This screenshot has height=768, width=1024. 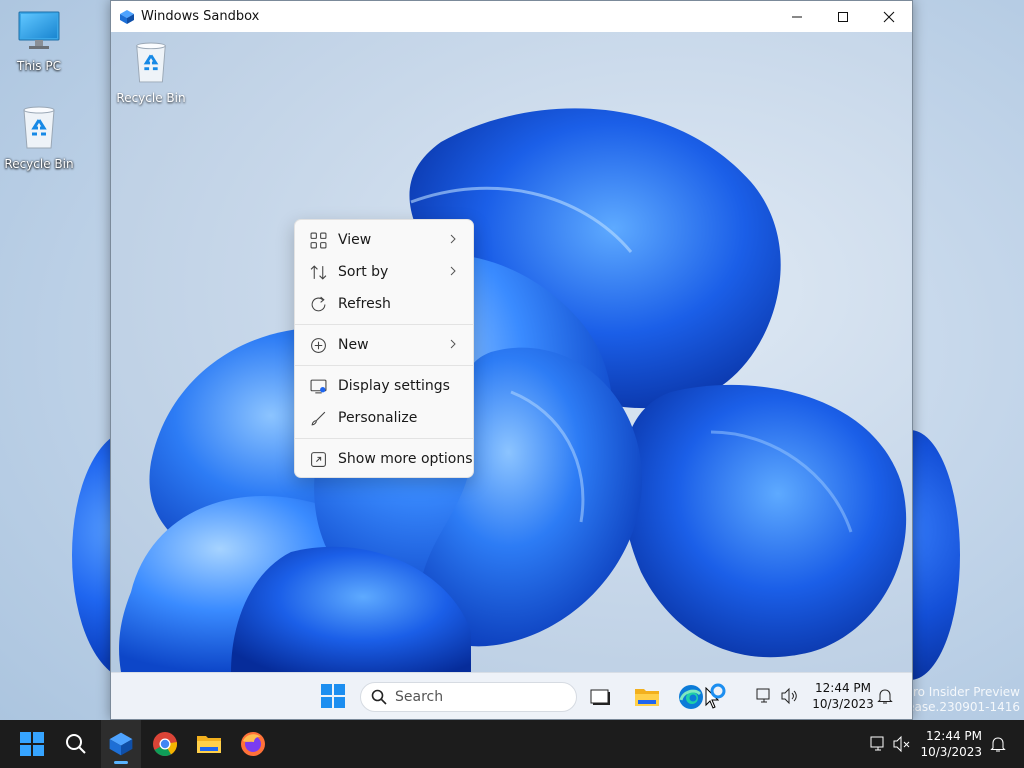 What do you see at coordinates (318, 240) in the screenshot?
I see `grid-icon` at bounding box center [318, 240].